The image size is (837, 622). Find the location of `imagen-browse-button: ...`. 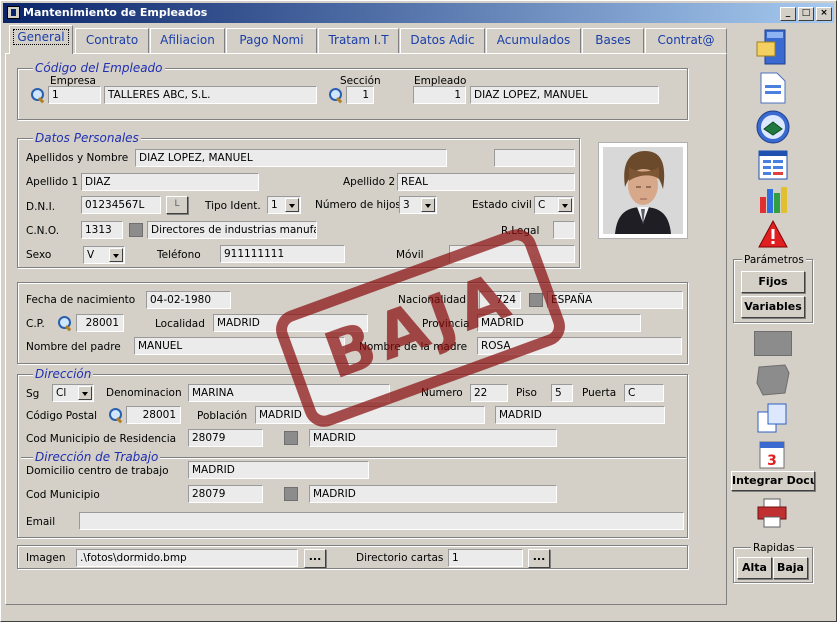

imagen-browse-button: ... is located at coordinates (315, 558).